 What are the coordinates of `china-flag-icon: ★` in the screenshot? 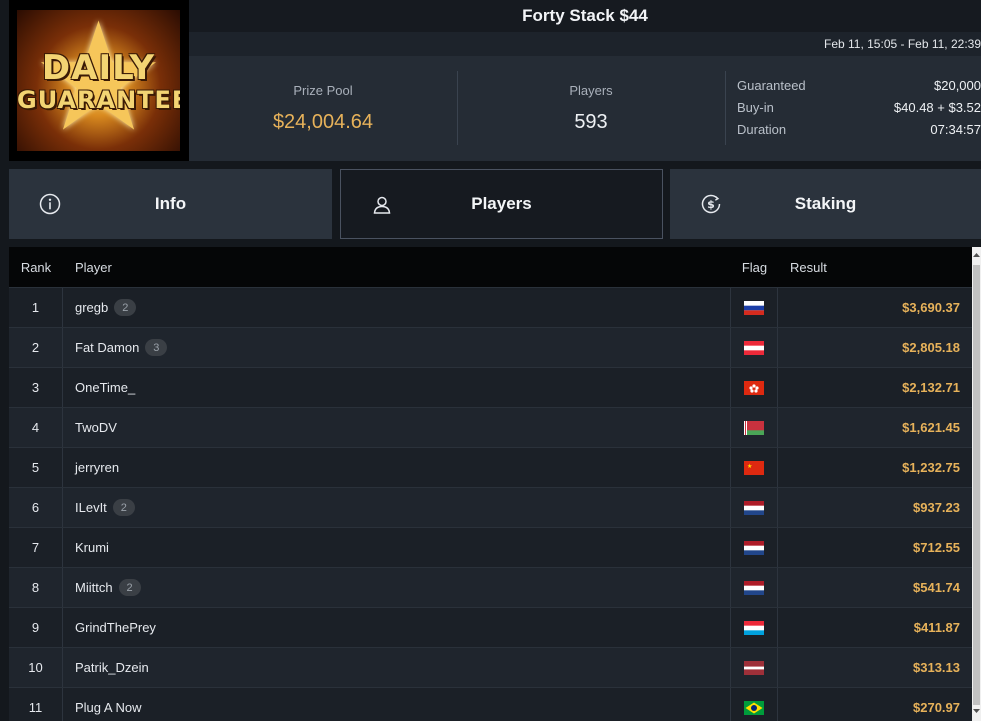 It's located at (754, 467).